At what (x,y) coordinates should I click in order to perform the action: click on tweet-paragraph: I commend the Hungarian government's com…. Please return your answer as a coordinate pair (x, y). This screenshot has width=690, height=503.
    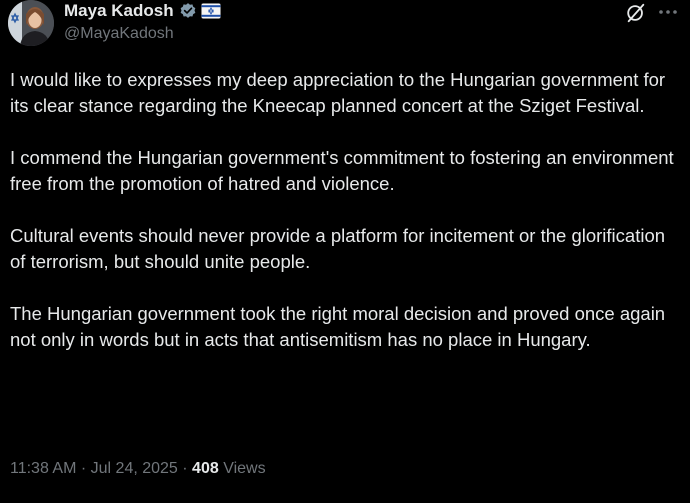
    Looking at the image, I should click on (344, 170).